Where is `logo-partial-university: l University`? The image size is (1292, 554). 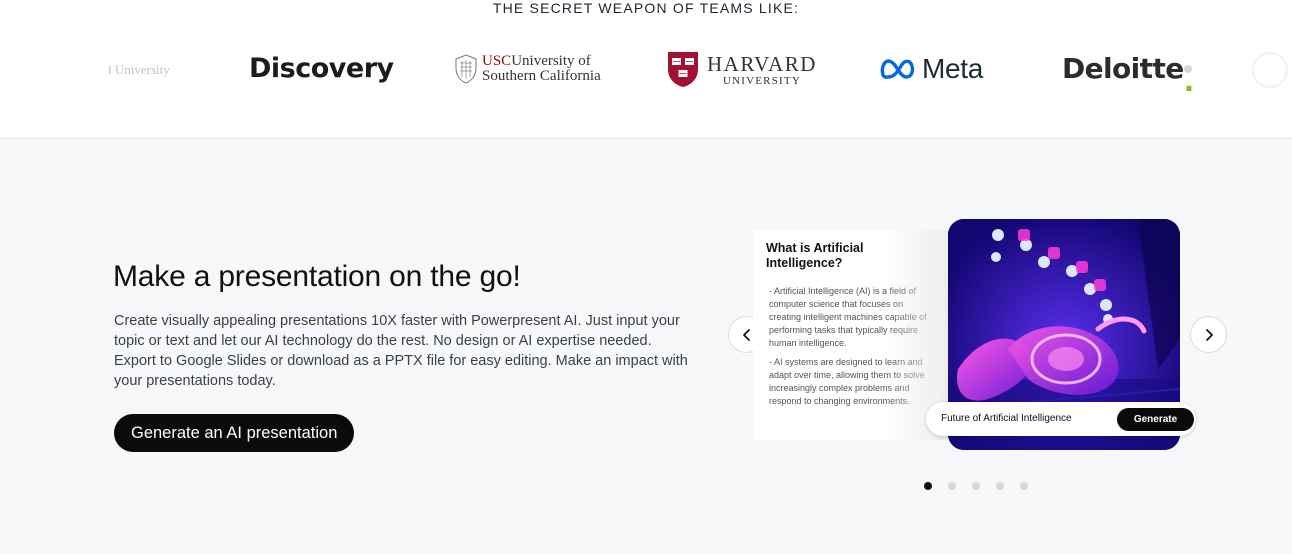 logo-partial-university: l University is located at coordinates (139, 69).